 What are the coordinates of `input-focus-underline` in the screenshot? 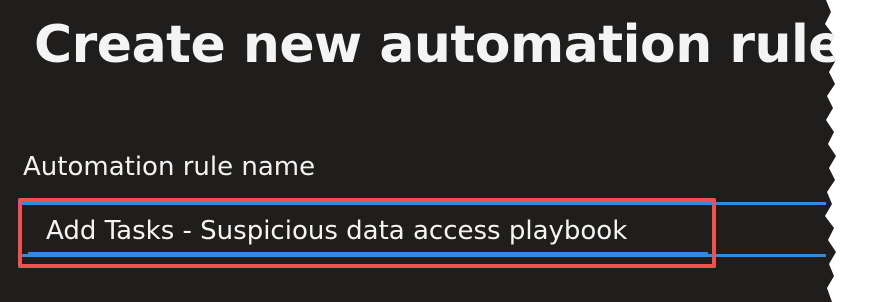 It's located at (368, 253).